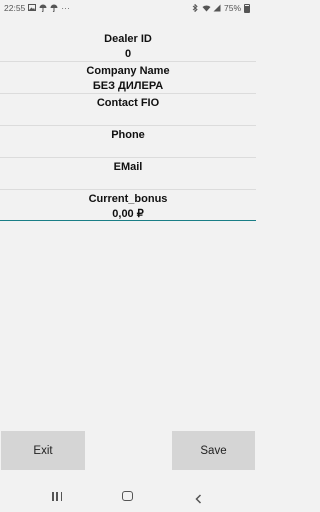 The width and height of the screenshot is (320, 512). I want to click on save-button: Save, so click(213, 450).